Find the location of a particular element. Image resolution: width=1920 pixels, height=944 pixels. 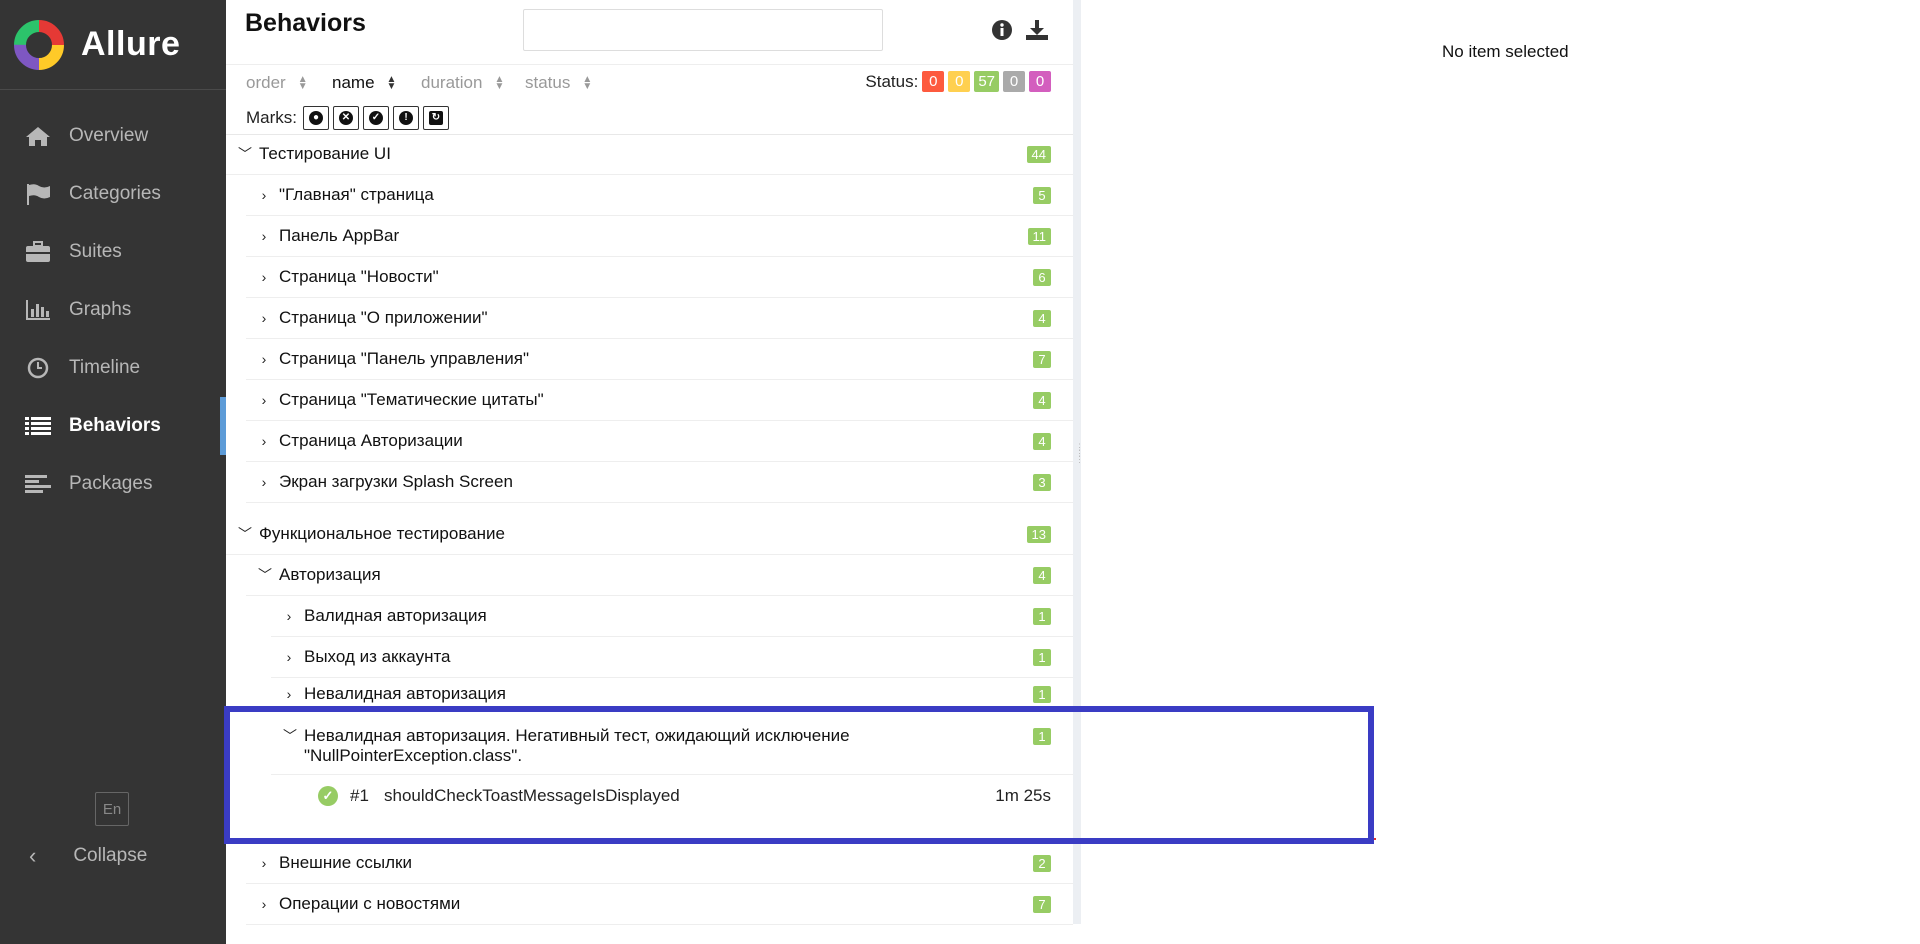

sidebar-item-label: Graphs is located at coordinates (100, 309).